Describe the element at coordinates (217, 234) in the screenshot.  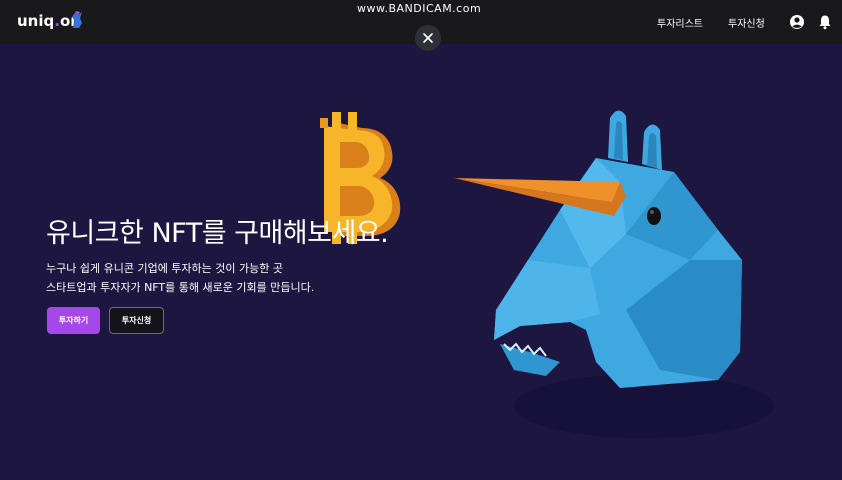
I see `hero-title: 유니크한 NFT를 구매해보세요.` at that location.